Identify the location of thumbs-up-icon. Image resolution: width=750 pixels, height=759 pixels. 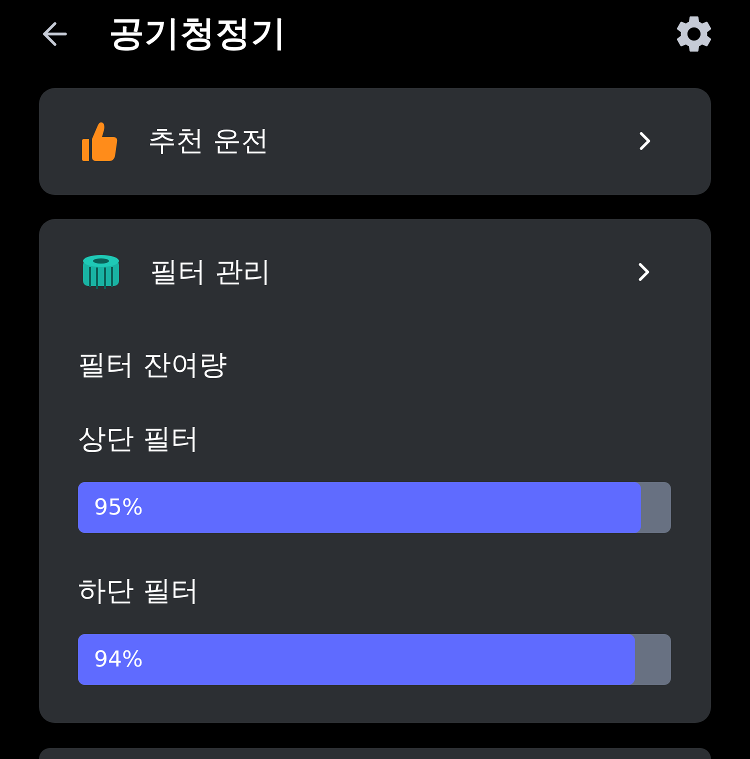
(100, 141).